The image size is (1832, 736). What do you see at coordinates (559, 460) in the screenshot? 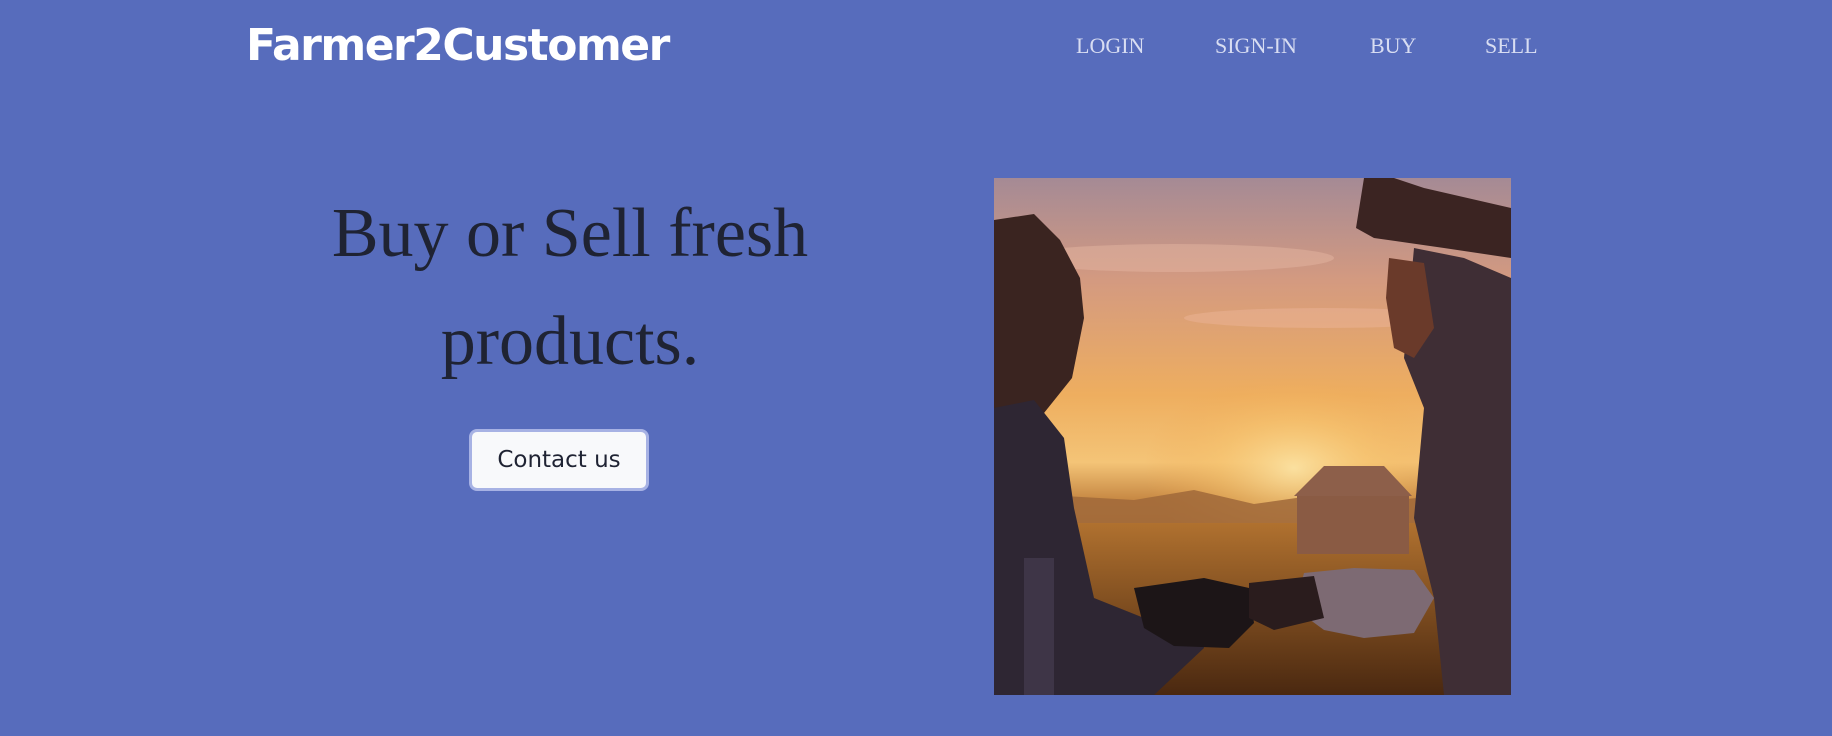
I see `contact-us-button: Contact us` at bounding box center [559, 460].